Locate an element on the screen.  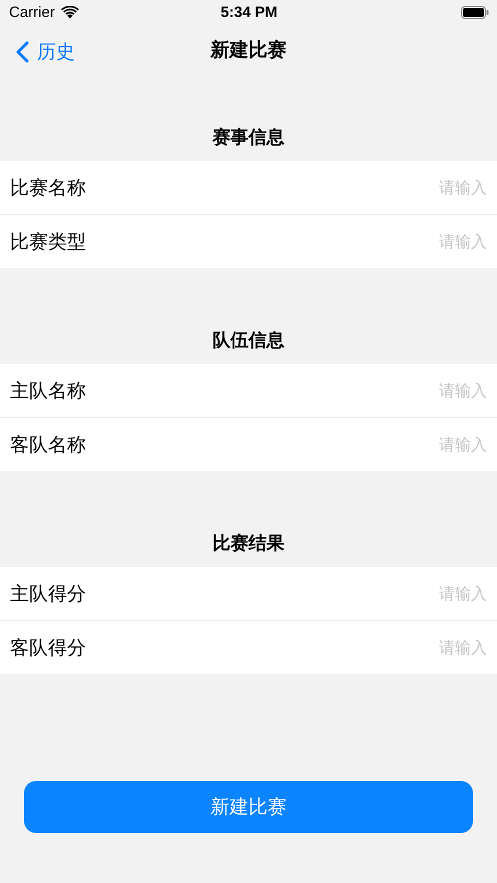
section-header: 比赛结果 is located at coordinates (248, 543).